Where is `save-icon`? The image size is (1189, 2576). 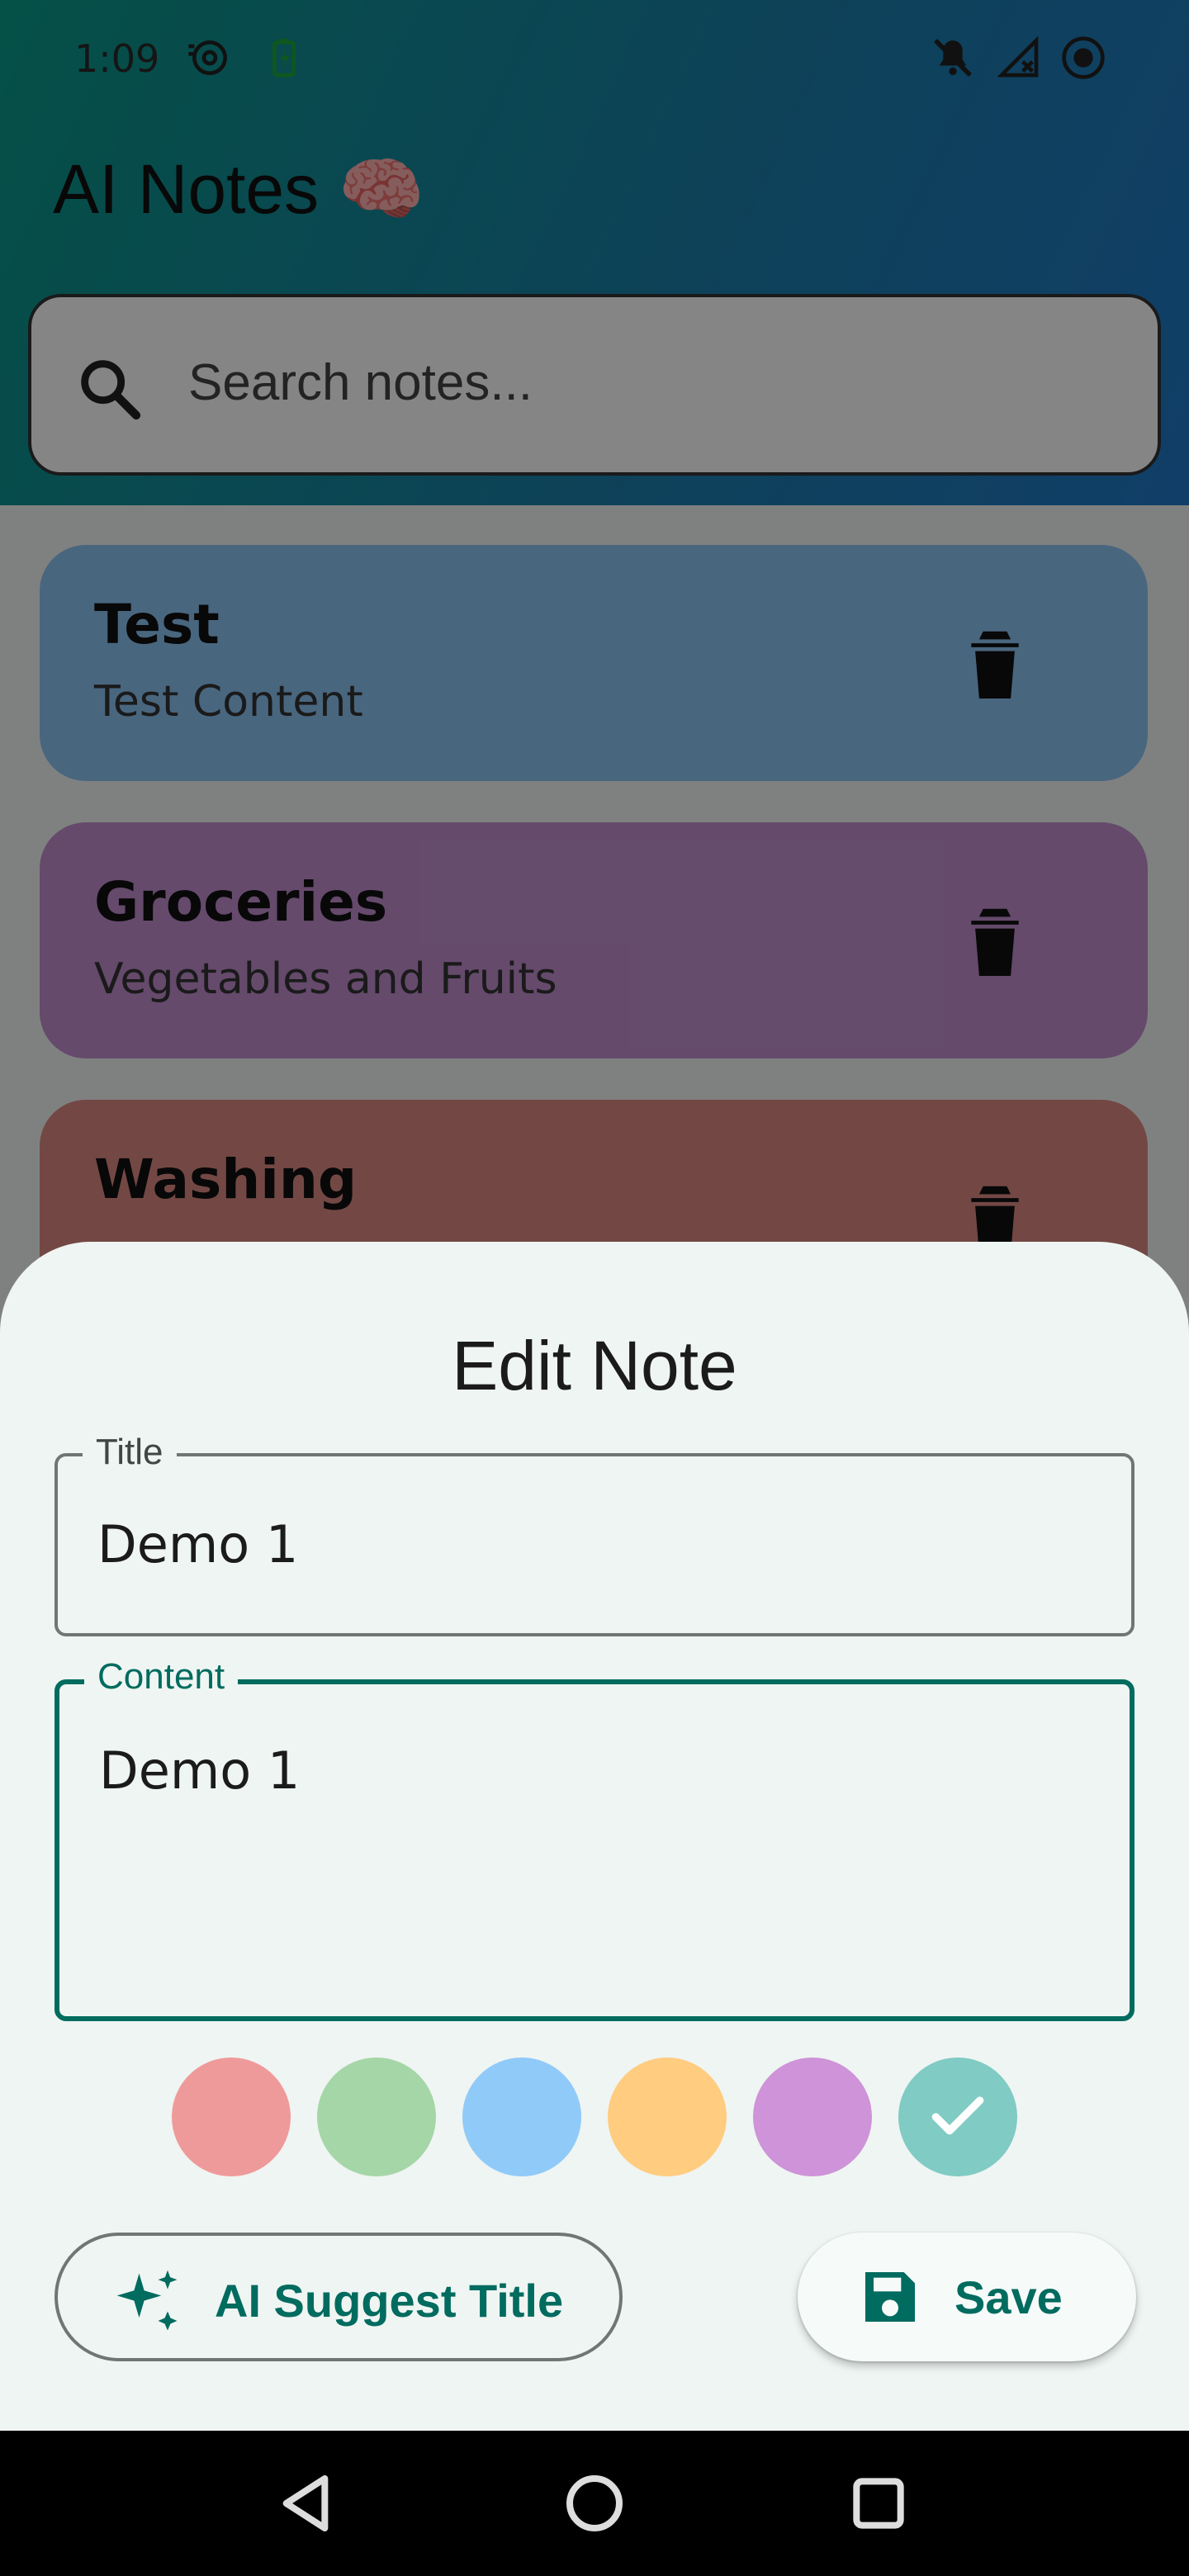
save-icon is located at coordinates (890, 2297).